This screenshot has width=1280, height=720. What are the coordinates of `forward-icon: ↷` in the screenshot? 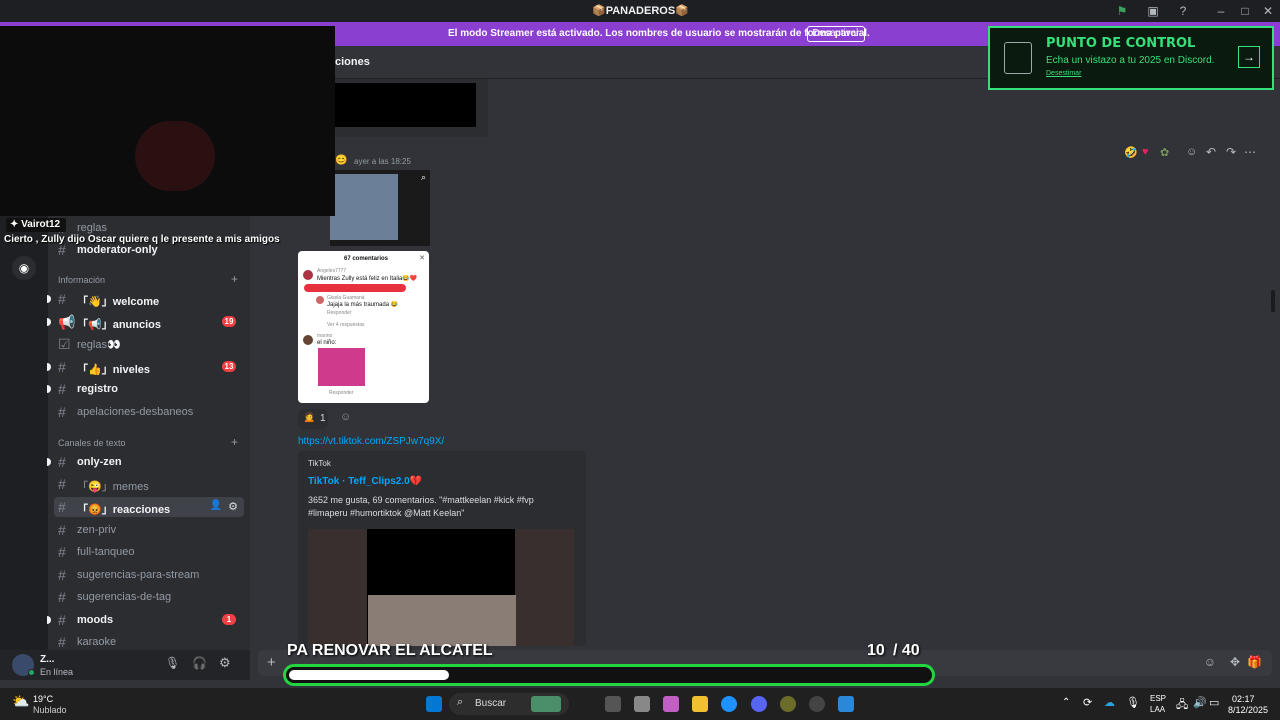 It's located at (1231, 152).